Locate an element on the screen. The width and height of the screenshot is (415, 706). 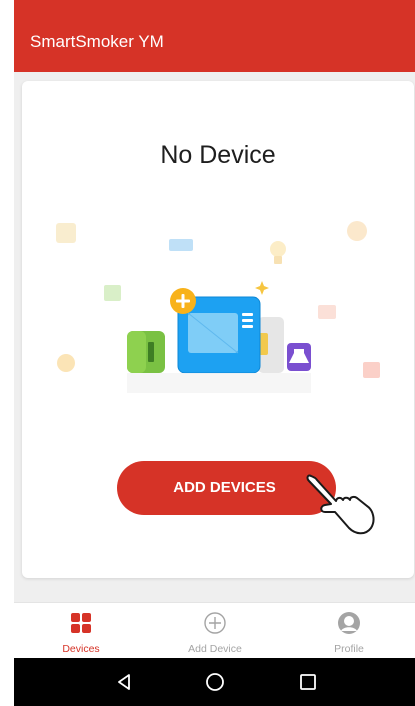
recents-icon is located at coordinates (308, 682).